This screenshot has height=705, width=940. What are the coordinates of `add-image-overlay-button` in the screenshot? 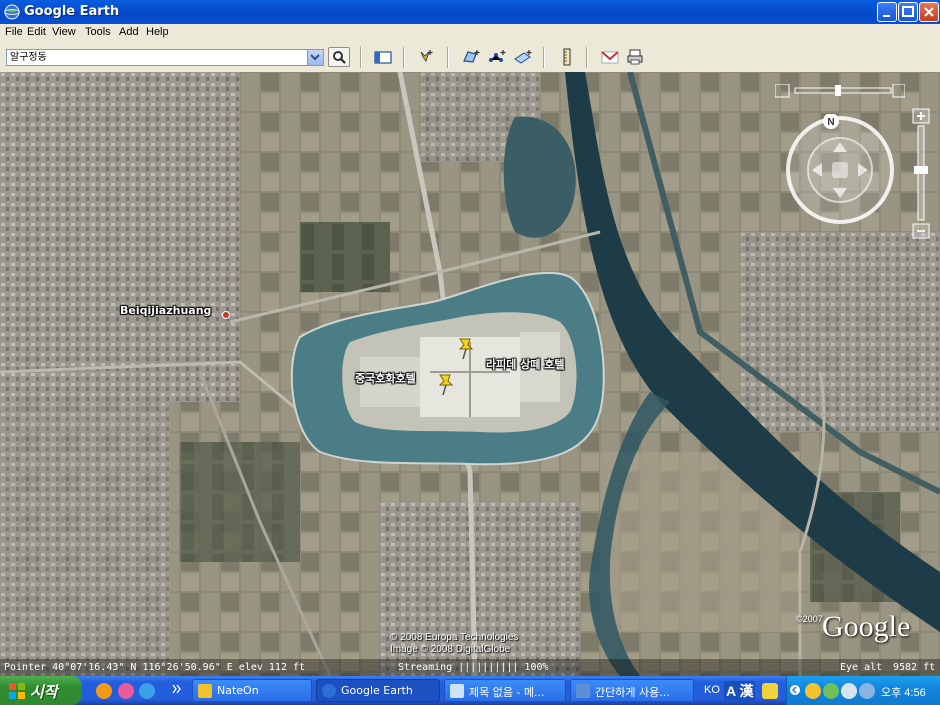 It's located at (523, 57).